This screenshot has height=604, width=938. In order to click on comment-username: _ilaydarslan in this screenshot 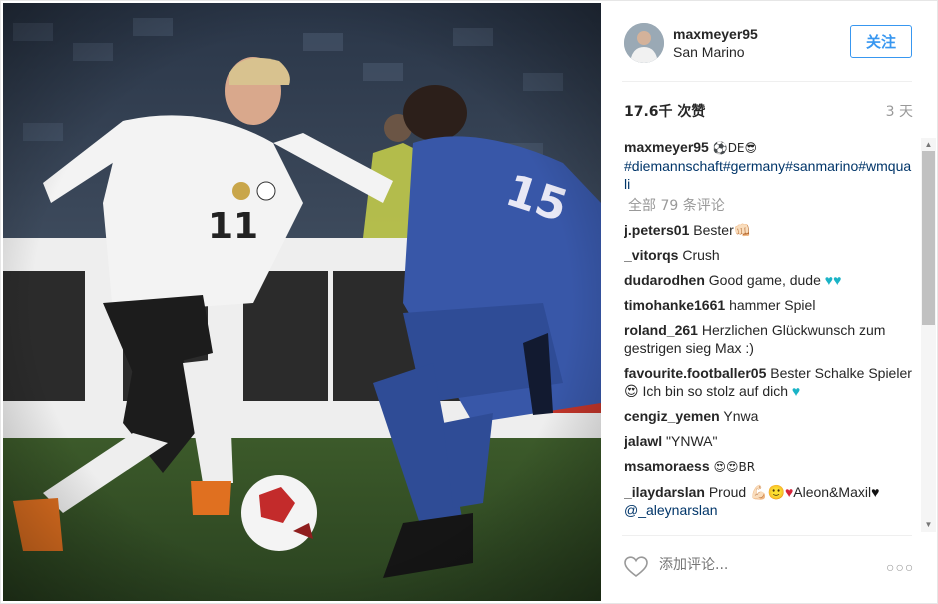, I will do `click(664, 492)`.